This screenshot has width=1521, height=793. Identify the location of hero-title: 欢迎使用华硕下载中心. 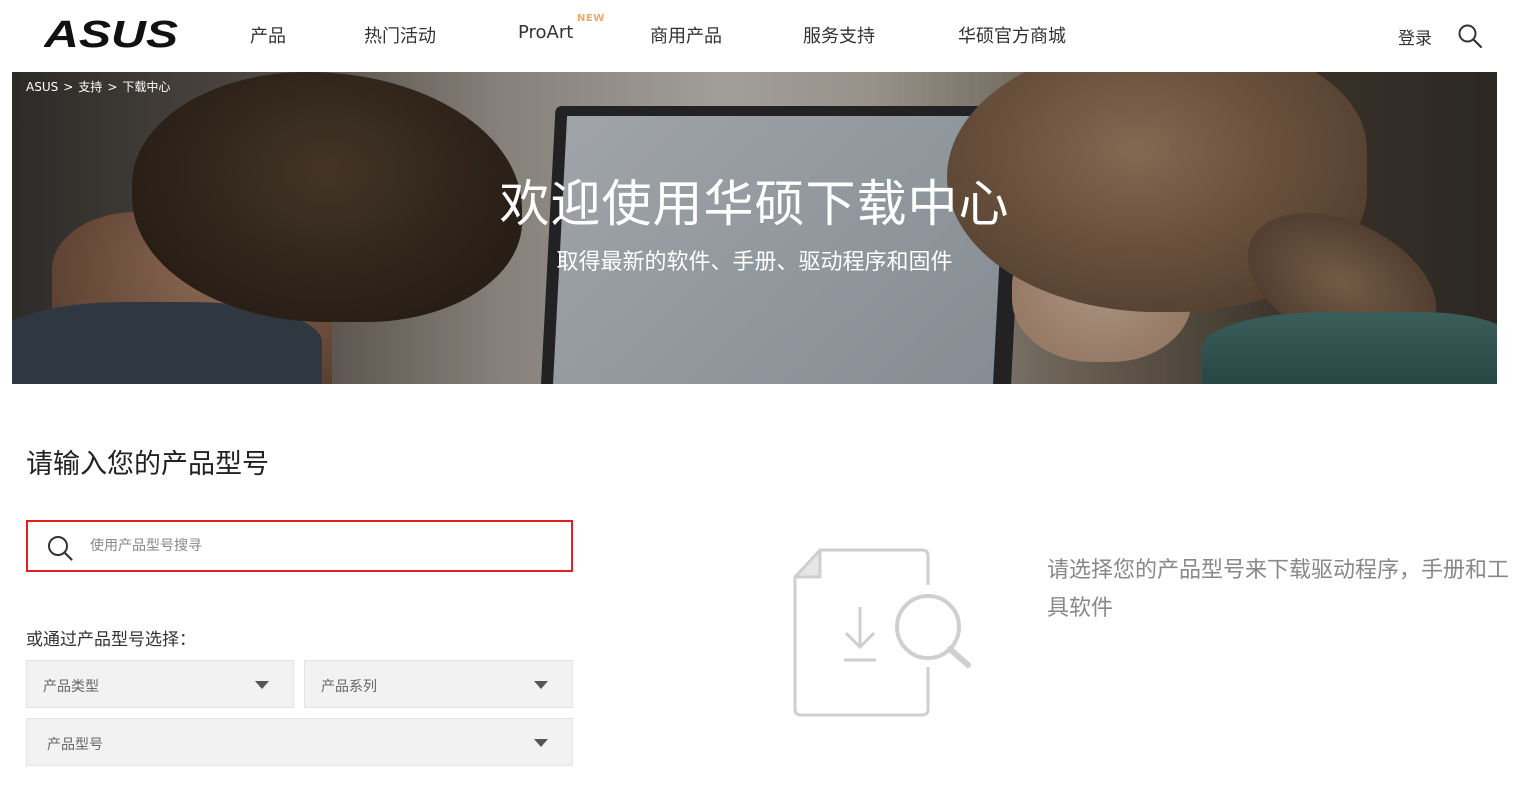
(754, 204).